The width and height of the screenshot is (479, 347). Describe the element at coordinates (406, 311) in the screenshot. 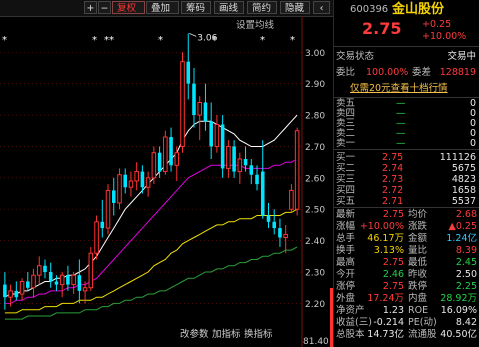

I see `quote-stat-row: 净资产 1.23 ROE 16.09%` at that location.